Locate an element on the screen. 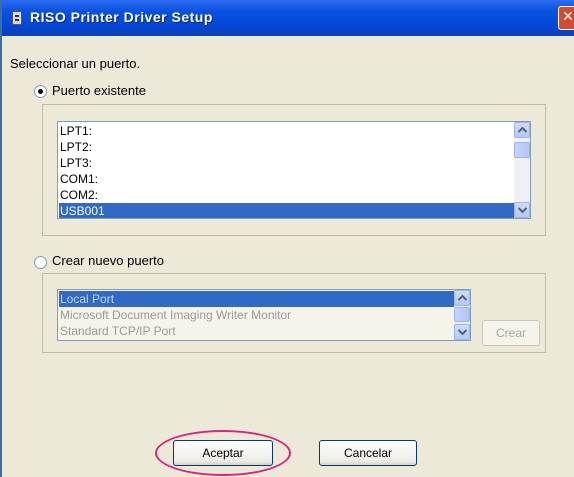 The image size is (574, 477). port-item-com2: COM2: is located at coordinates (287, 195).